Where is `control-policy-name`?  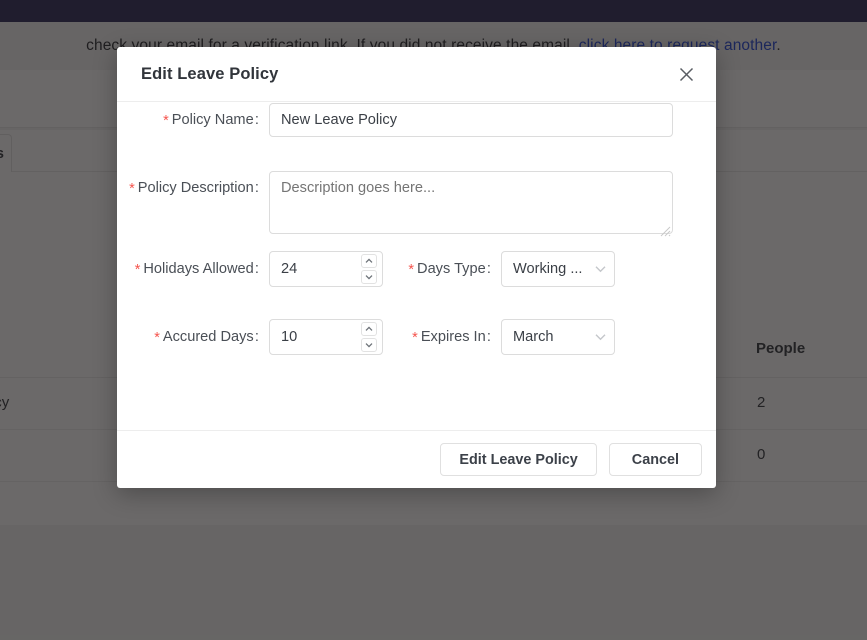
control-policy-name is located at coordinates (471, 120).